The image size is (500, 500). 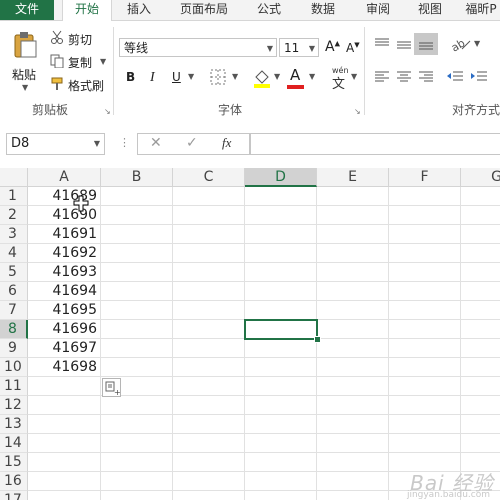 What do you see at coordinates (382, 44) in the screenshot?
I see `align-top-icon` at bounding box center [382, 44].